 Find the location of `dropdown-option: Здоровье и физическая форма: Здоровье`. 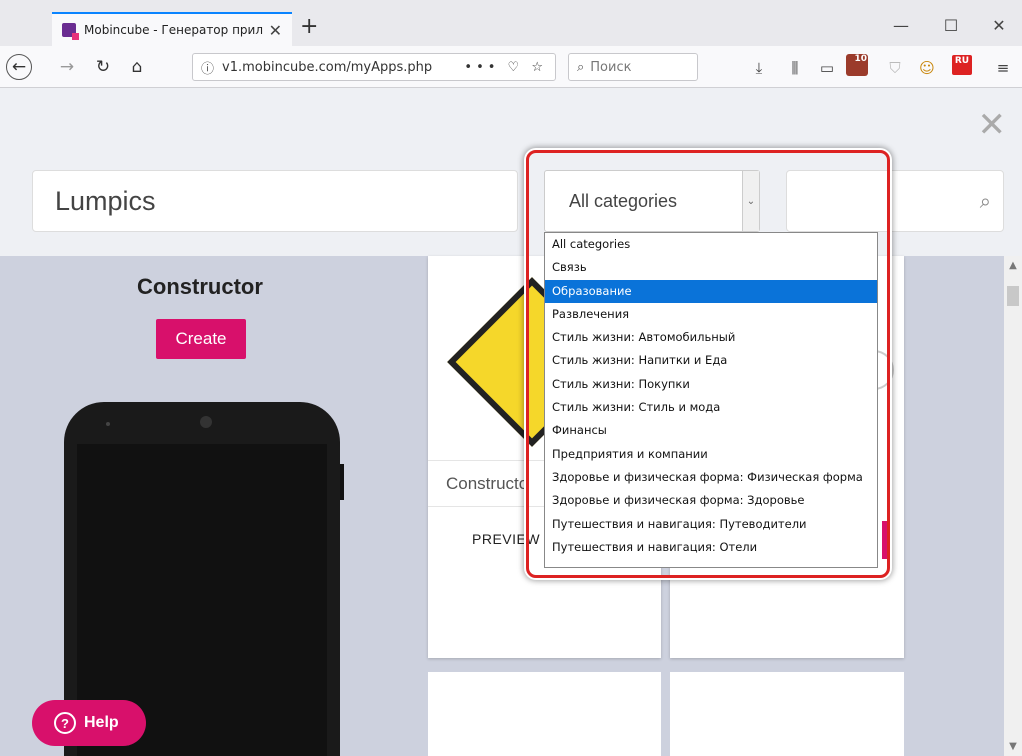

dropdown-option: Здоровье и физическая форма: Здоровье is located at coordinates (711, 500).